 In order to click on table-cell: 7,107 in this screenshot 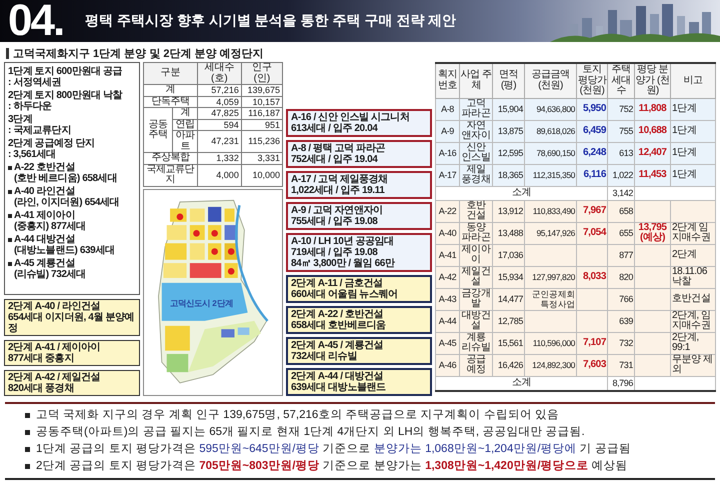, I will do `click(592, 343)`.